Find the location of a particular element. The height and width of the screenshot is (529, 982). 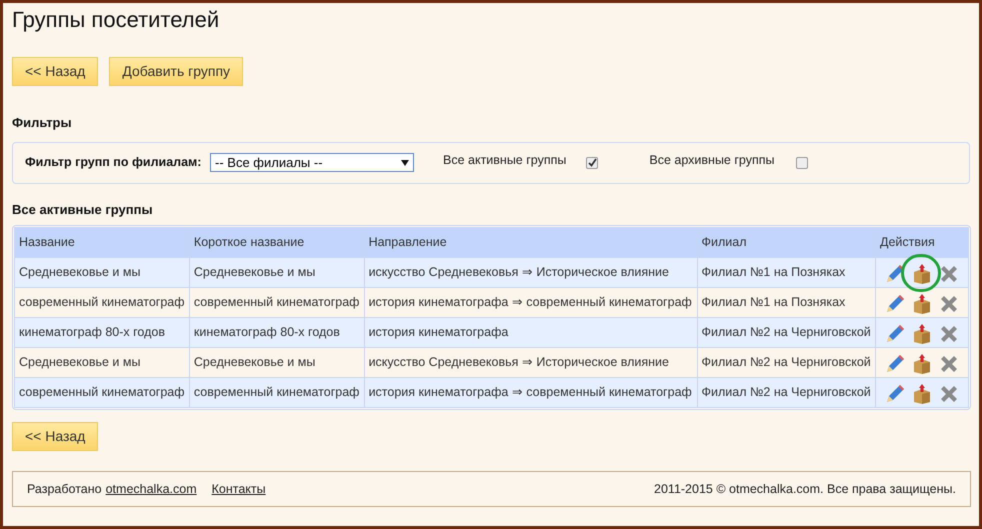

column-header: Направление is located at coordinates (530, 243).